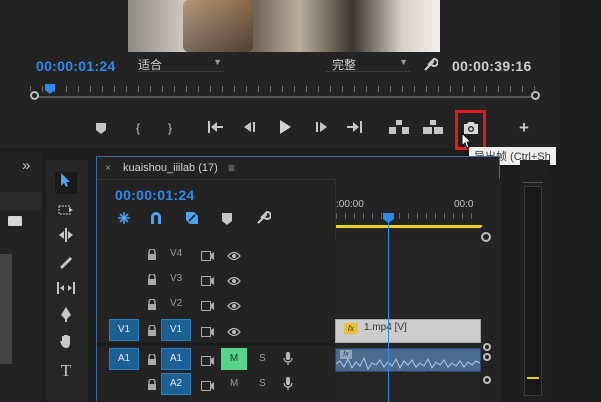 The image size is (601, 402). What do you see at coordinates (192, 220) in the screenshot?
I see `linked-selection-icon` at bounding box center [192, 220].